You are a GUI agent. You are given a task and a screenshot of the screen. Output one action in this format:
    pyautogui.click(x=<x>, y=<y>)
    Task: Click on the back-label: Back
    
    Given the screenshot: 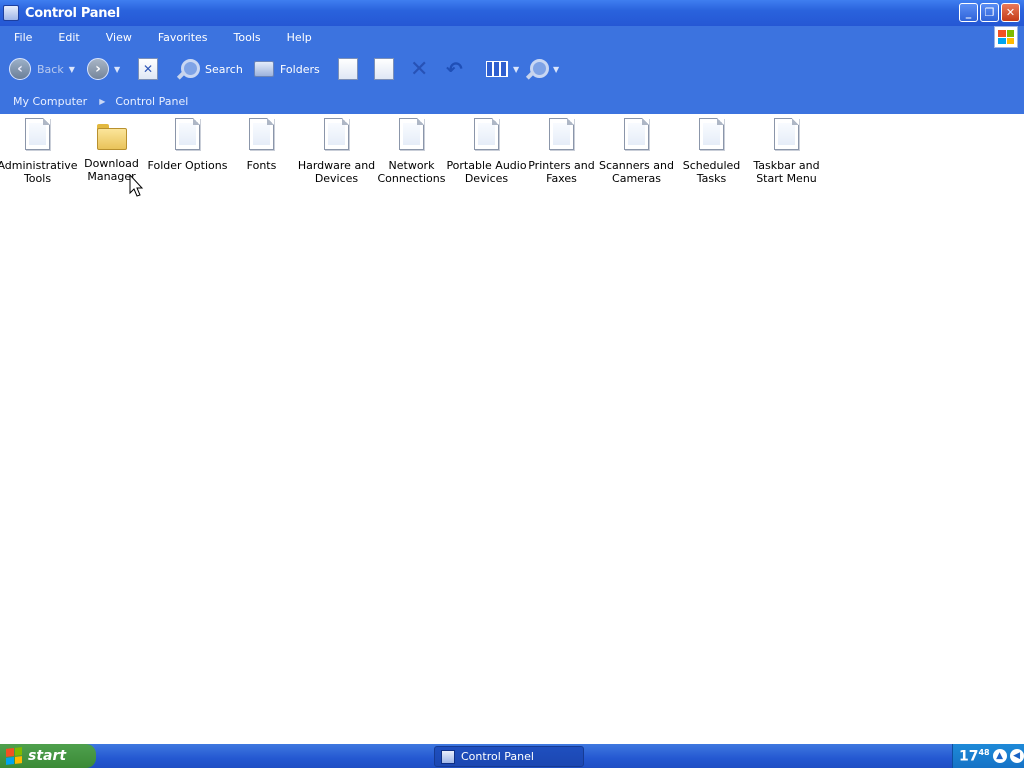 What is the action you would take?
    pyautogui.click(x=50, y=69)
    